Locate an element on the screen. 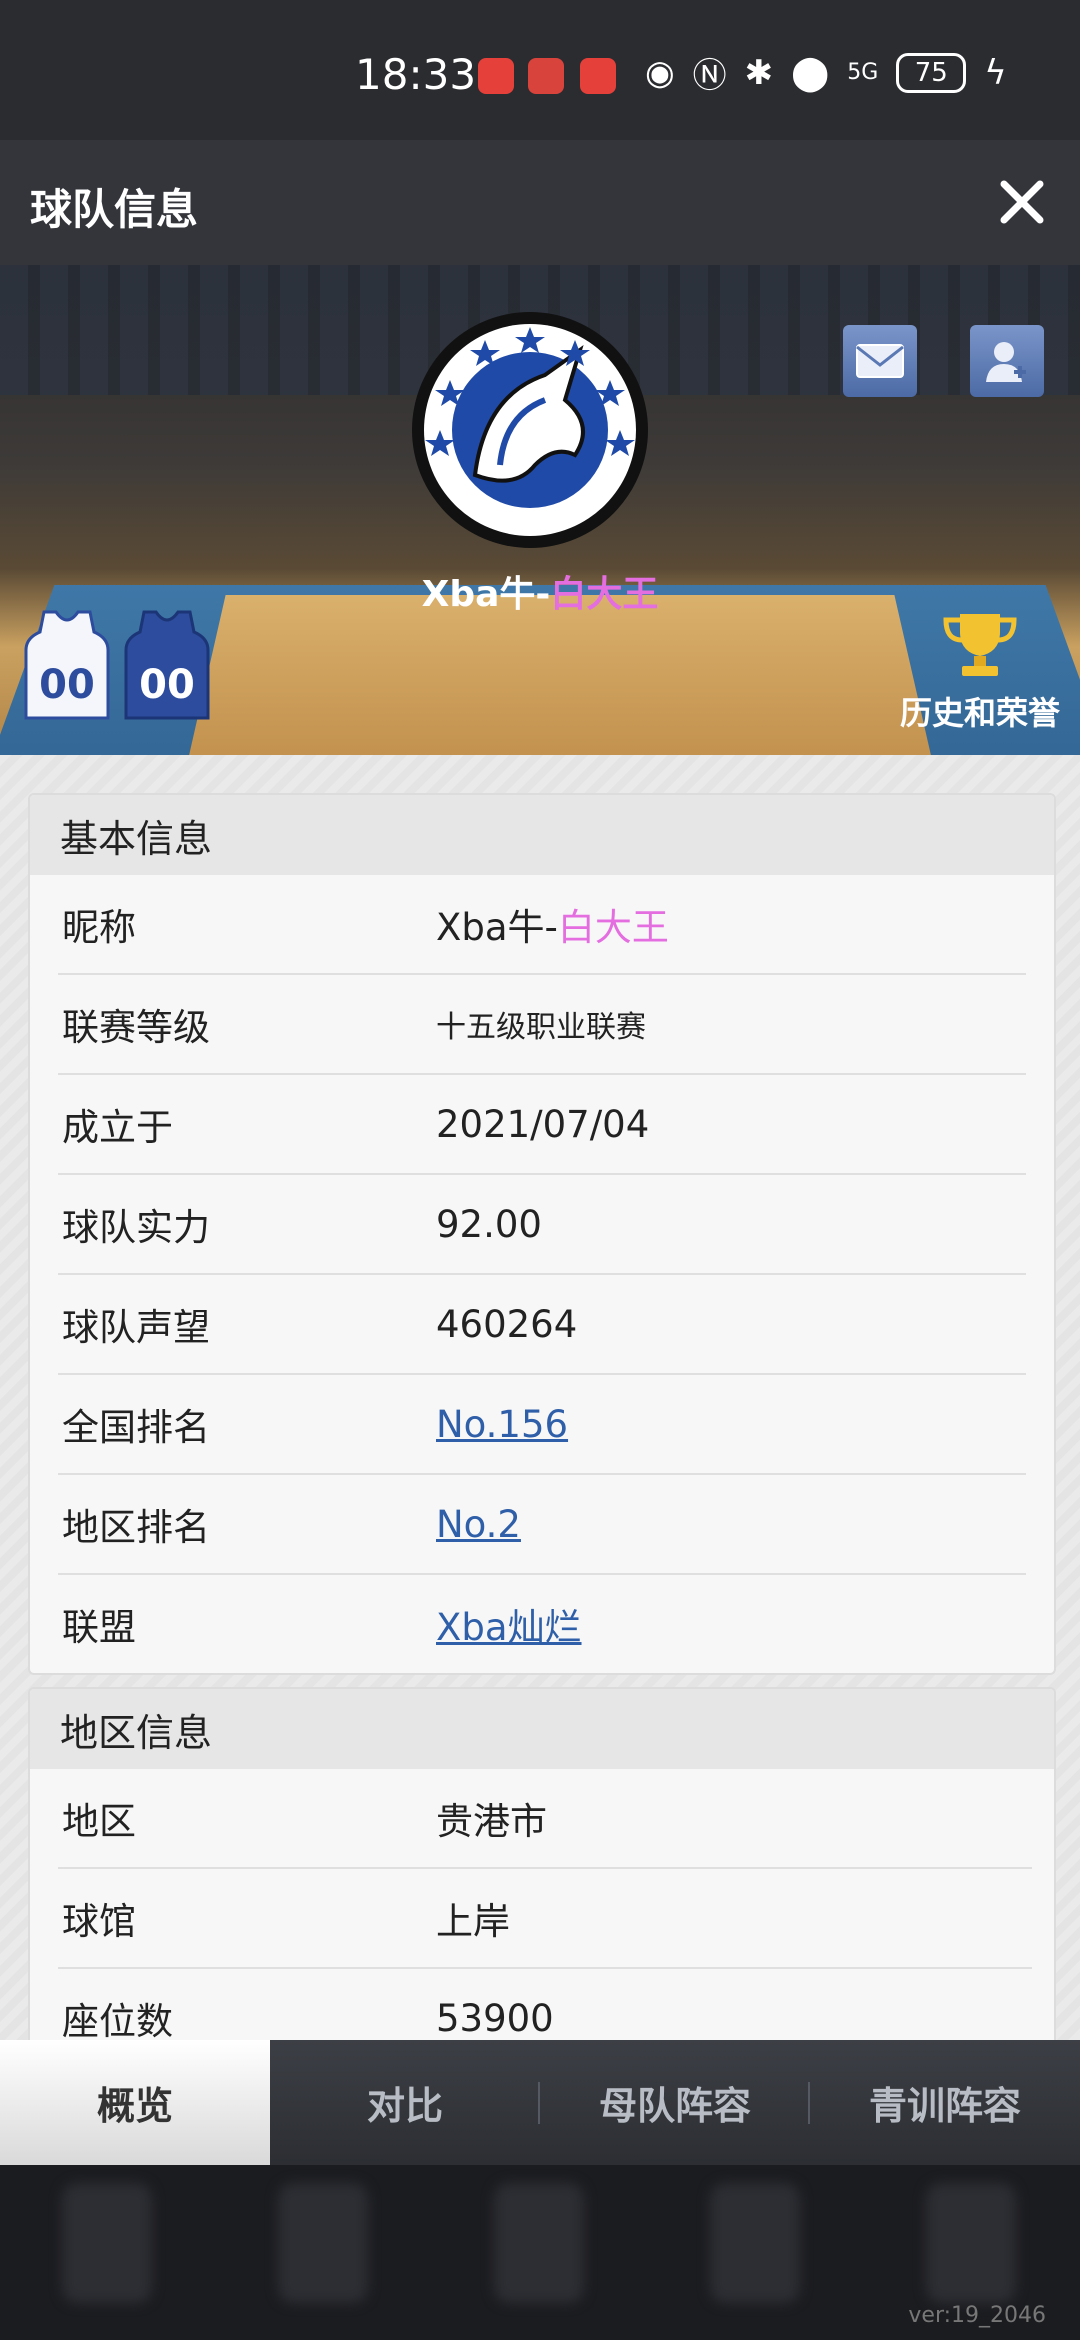 This screenshot has width=1080, height=2340. info-row-seats: 座位数 53900 is located at coordinates (545, 2007).